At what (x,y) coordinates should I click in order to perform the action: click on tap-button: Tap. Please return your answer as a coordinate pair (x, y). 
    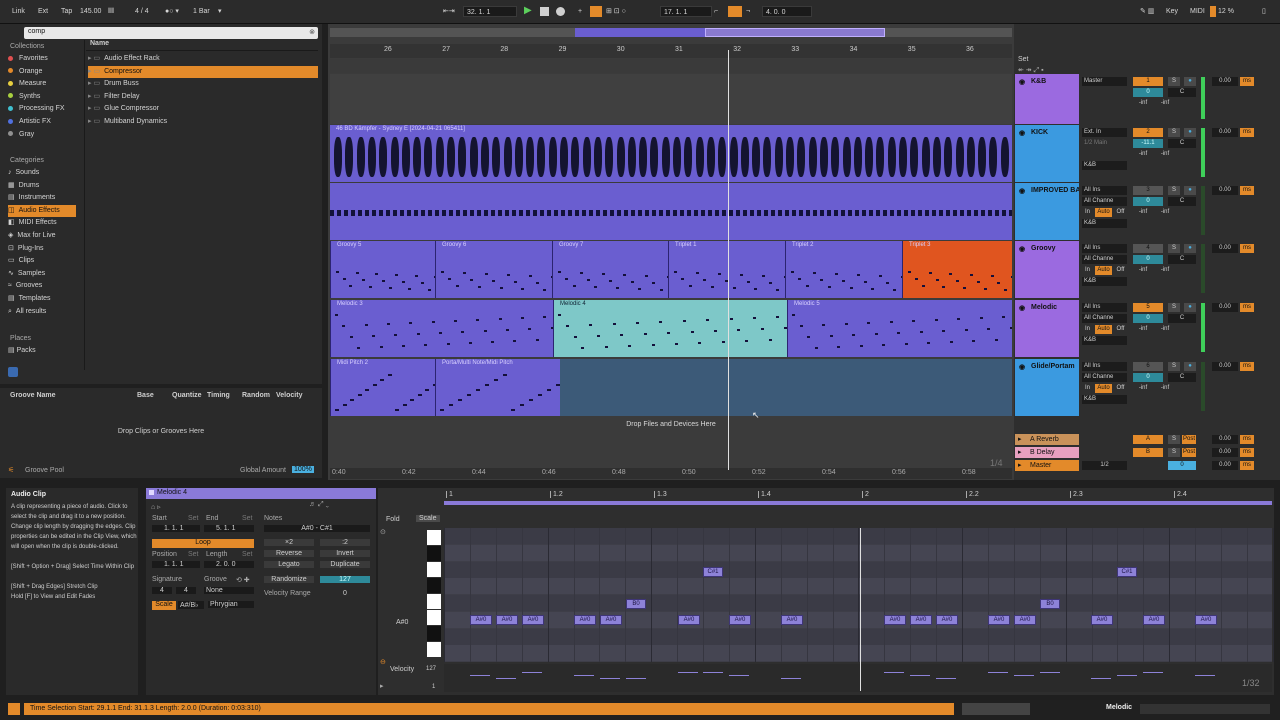
    Looking at the image, I should click on (66, 11).